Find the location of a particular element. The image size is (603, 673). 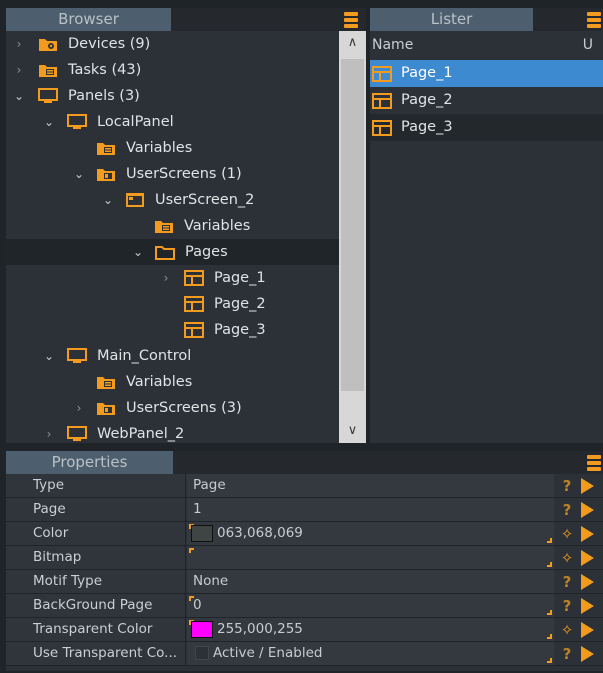

tree-item-panels: ⌄ Panels (3) is located at coordinates (172, 96).